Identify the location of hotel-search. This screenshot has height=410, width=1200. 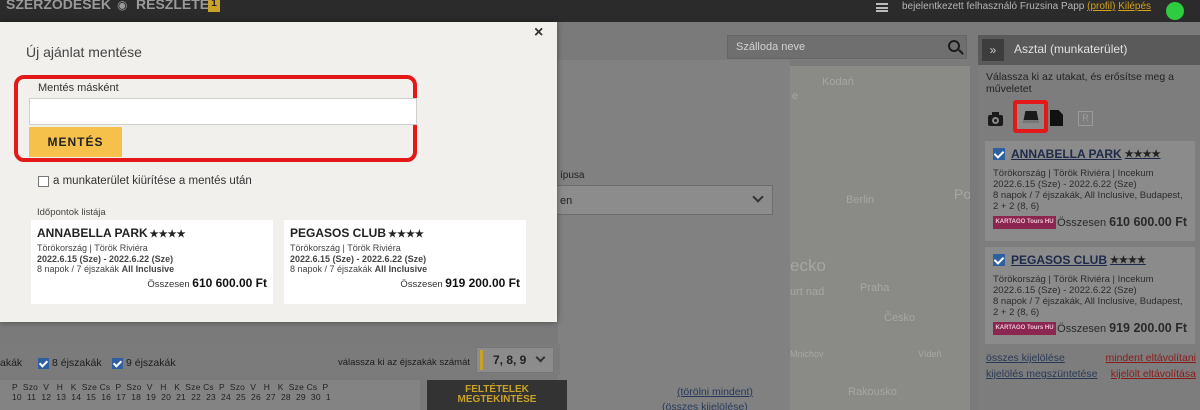
(847, 47).